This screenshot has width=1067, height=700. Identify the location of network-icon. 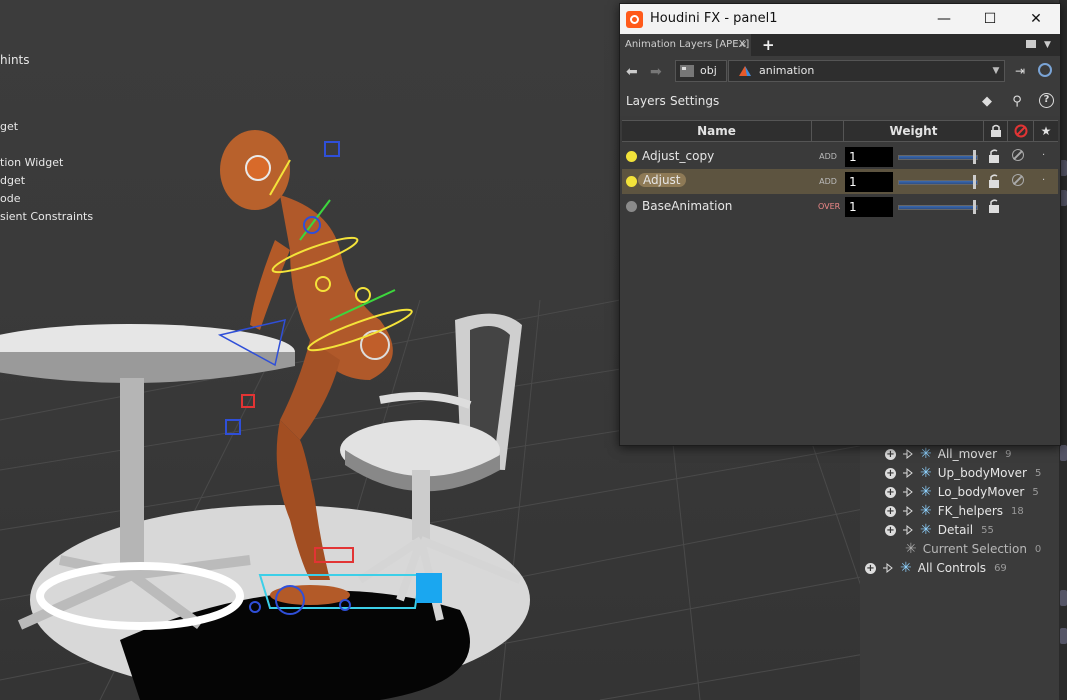
(687, 71).